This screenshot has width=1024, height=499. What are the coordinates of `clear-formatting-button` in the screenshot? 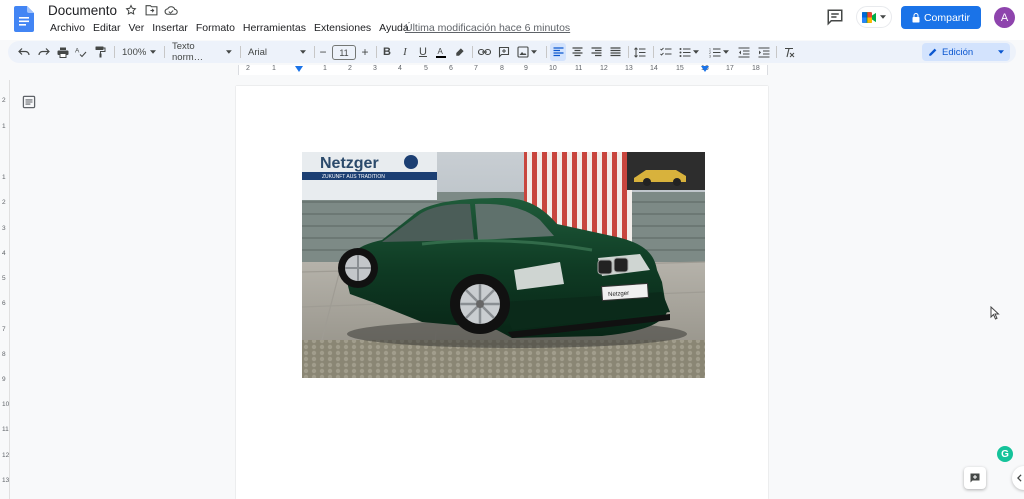 It's located at (789, 52).